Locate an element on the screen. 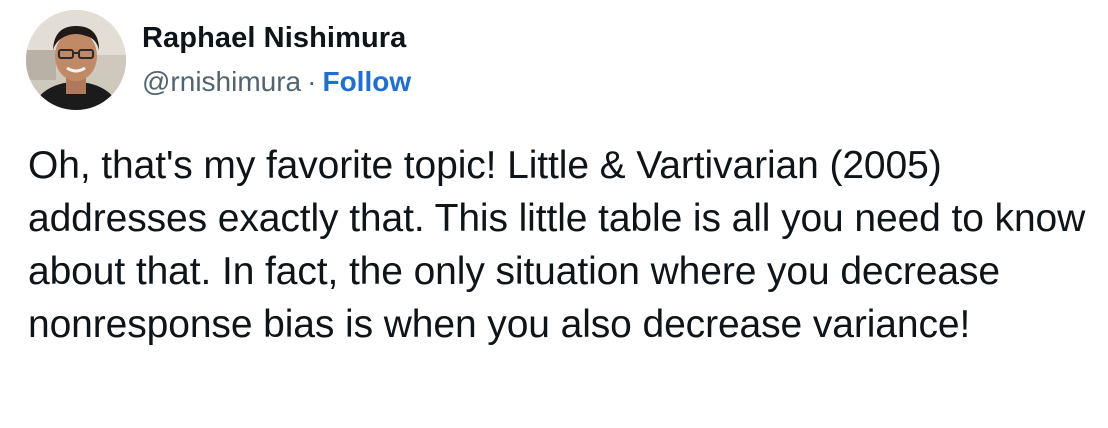 The width and height of the screenshot is (1108, 428). author-handle: @rnishimura is located at coordinates (221, 81).